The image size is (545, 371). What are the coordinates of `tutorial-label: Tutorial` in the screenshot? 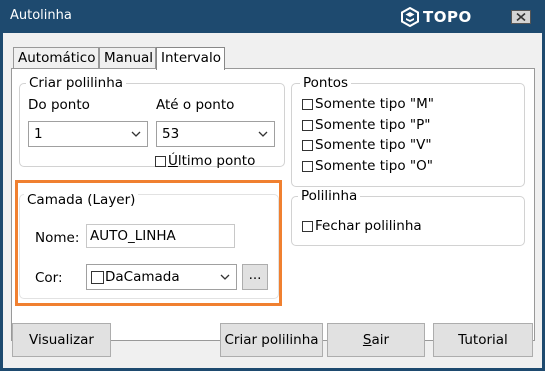 It's located at (483, 340).